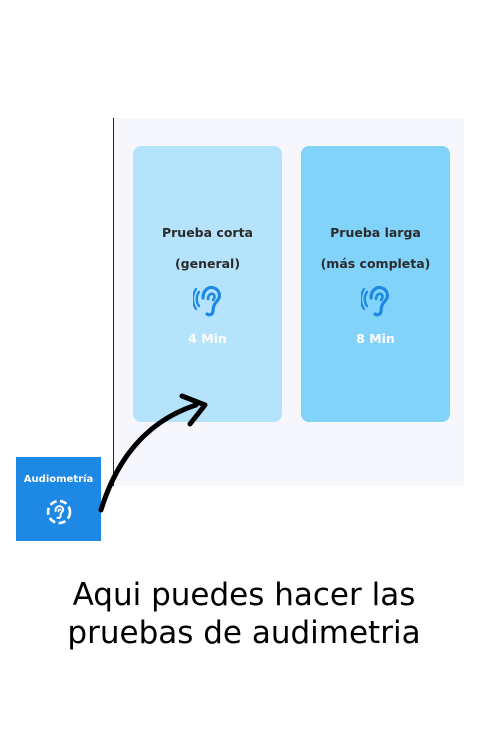 This screenshot has height=732, width=488. What do you see at coordinates (59, 512) in the screenshot?
I see `hearing-test-icon` at bounding box center [59, 512].